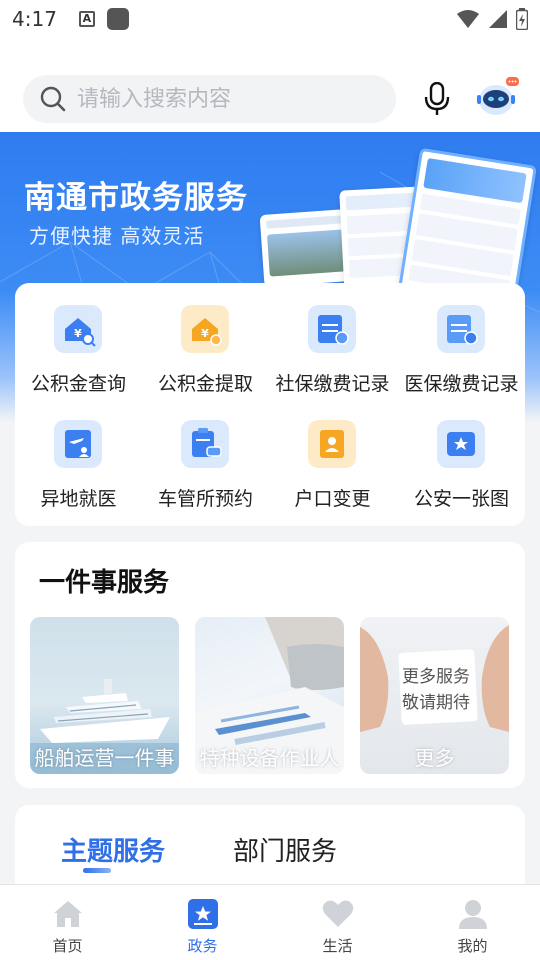  I want to click on nav-life: 生活, so click(337, 922).